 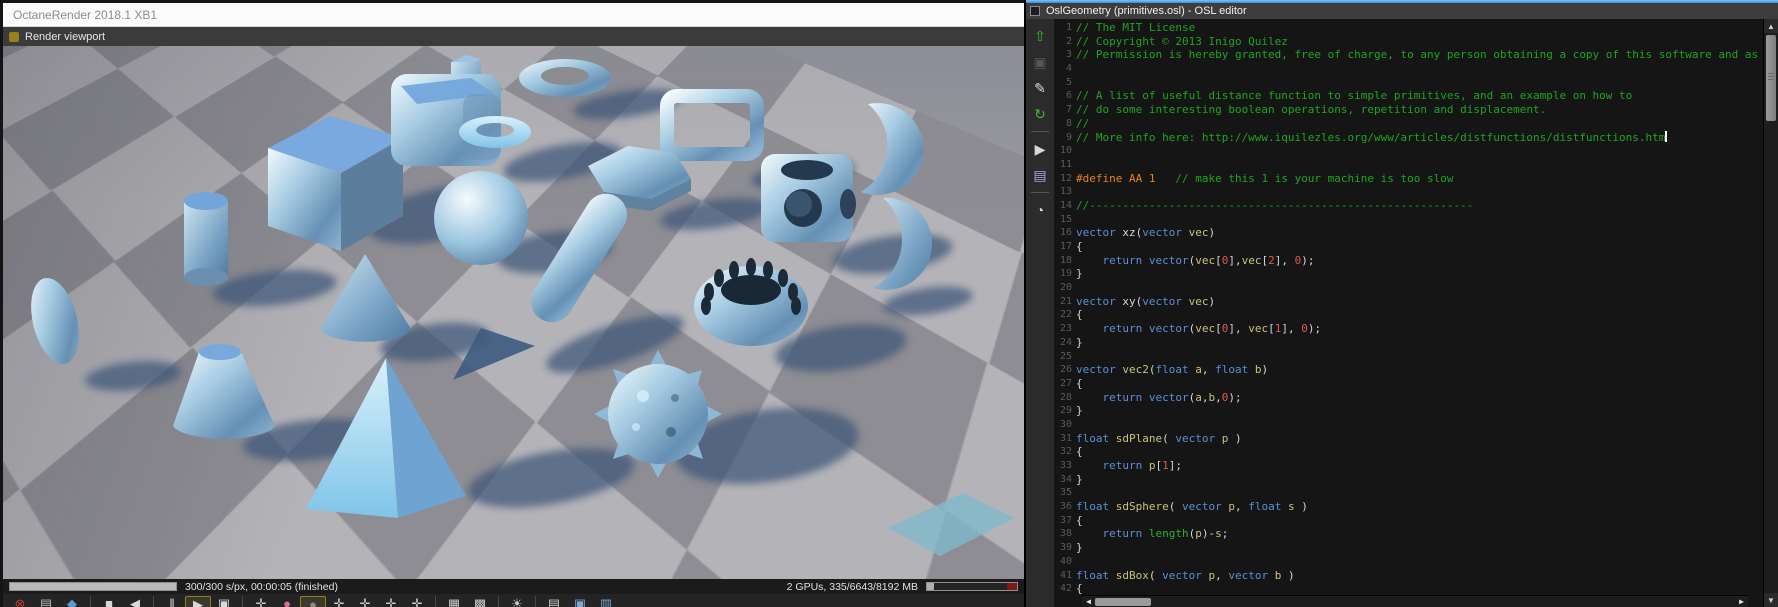 What do you see at coordinates (1040, 210) in the screenshot?
I see `timer-icon: ◔` at bounding box center [1040, 210].